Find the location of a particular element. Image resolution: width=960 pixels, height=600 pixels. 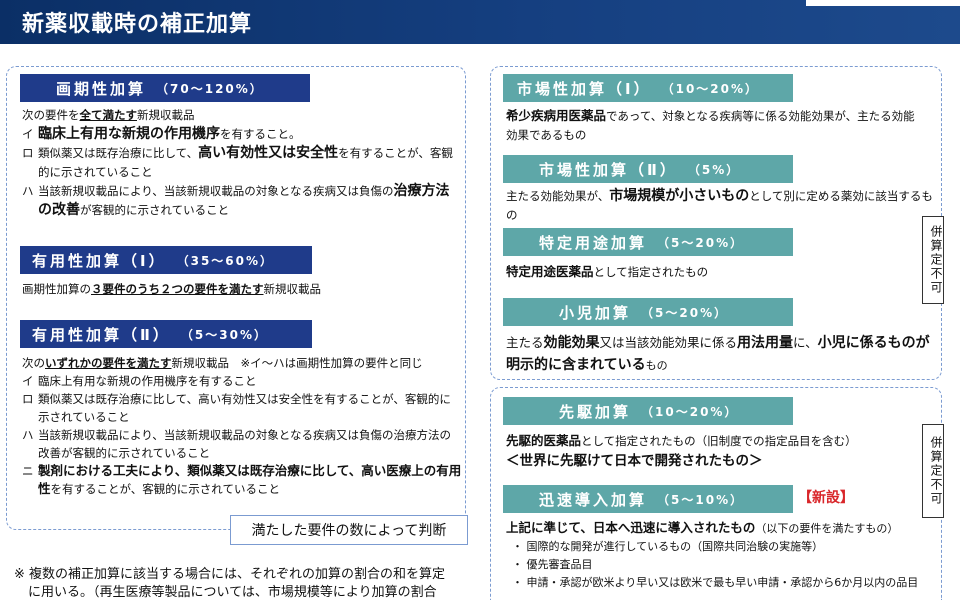

specific-body: 特定用途医薬品として指定されたもの is located at coordinates (607, 271).